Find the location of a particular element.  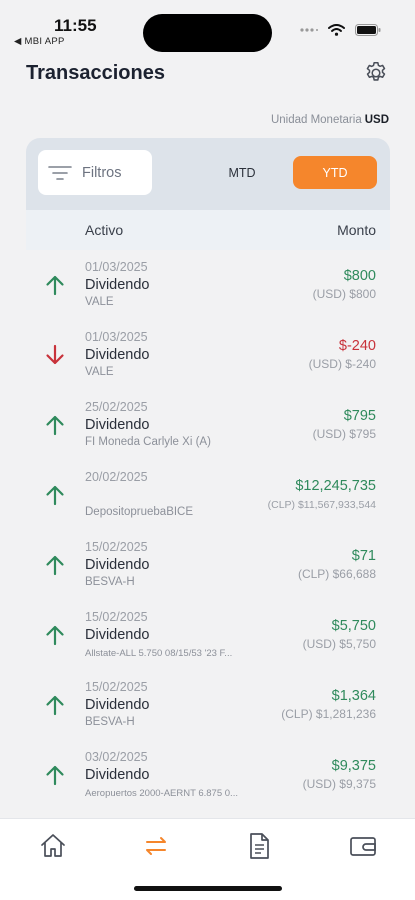

wifi-icon is located at coordinates (336, 30).